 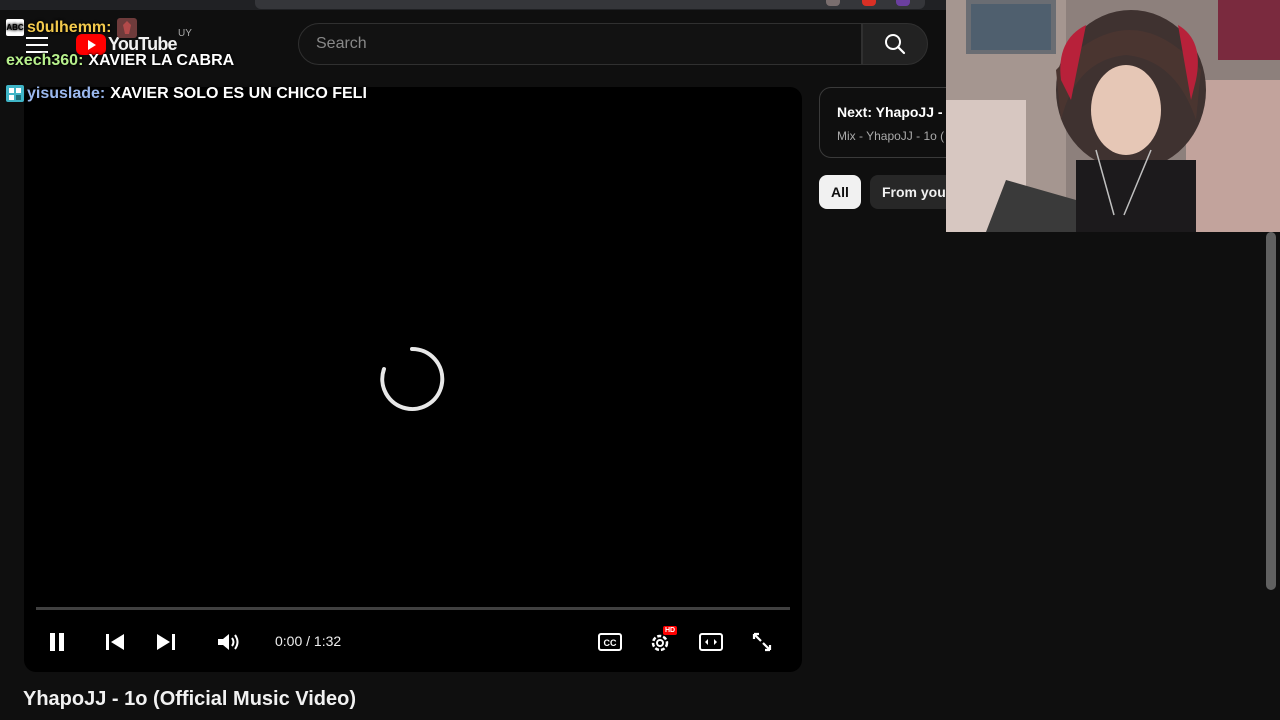 What do you see at coordinates (186, 27) in the screenshot?
I see `chat-message: ABC s0ulhemm:` at bounding box center [186, 27].